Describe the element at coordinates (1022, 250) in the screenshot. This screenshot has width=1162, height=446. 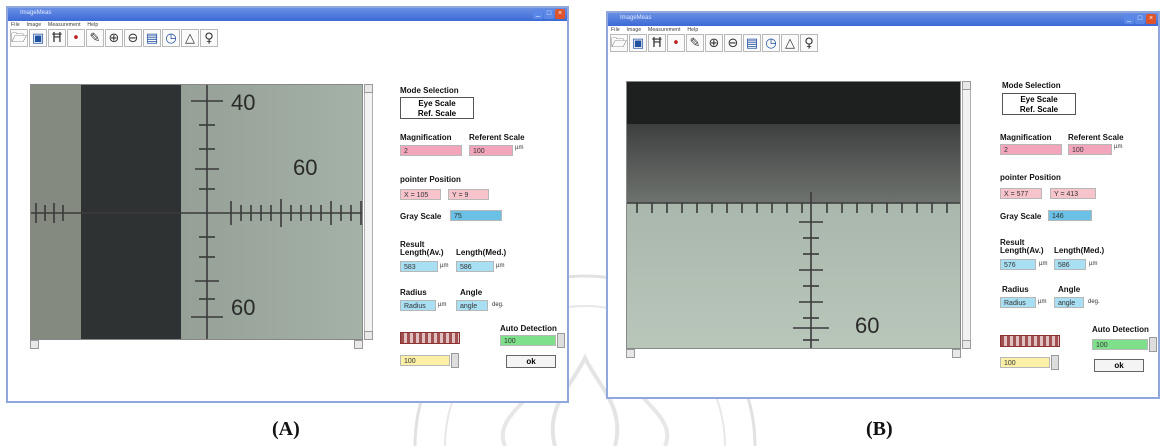
I see `length-av-label: Length(Av.)` at that location.